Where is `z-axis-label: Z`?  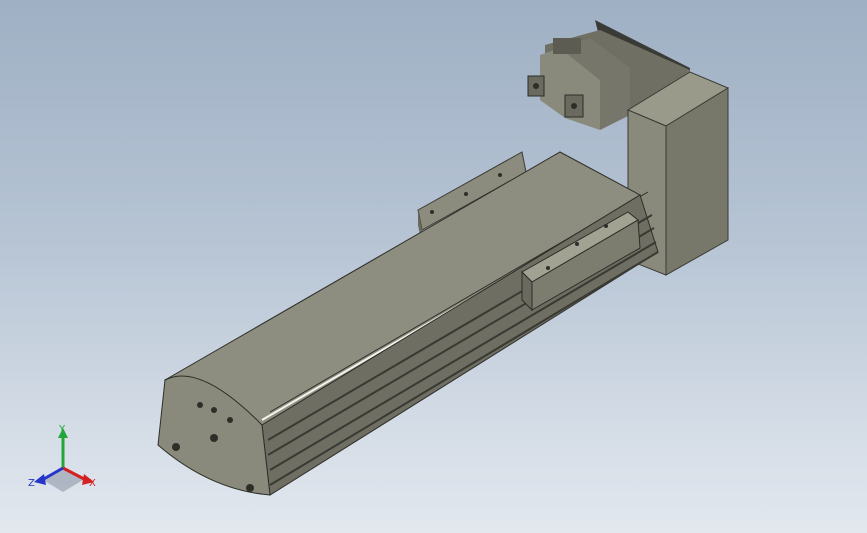 z-axis-label: Z is located at coordinates (31, 483).